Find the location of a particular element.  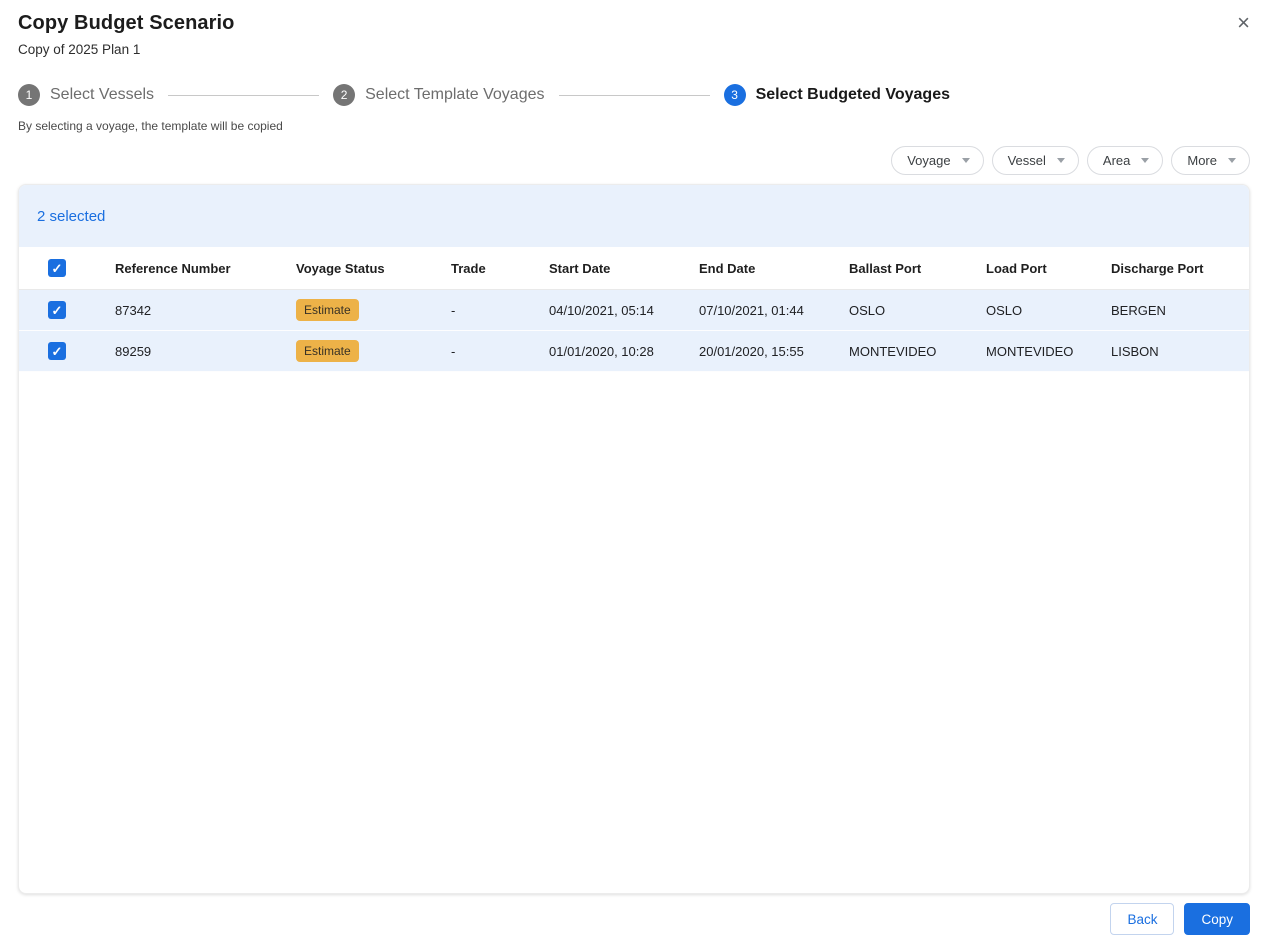

cell-end-date: 07/10/2021, 01:44 is located at coordinates (751, 310).